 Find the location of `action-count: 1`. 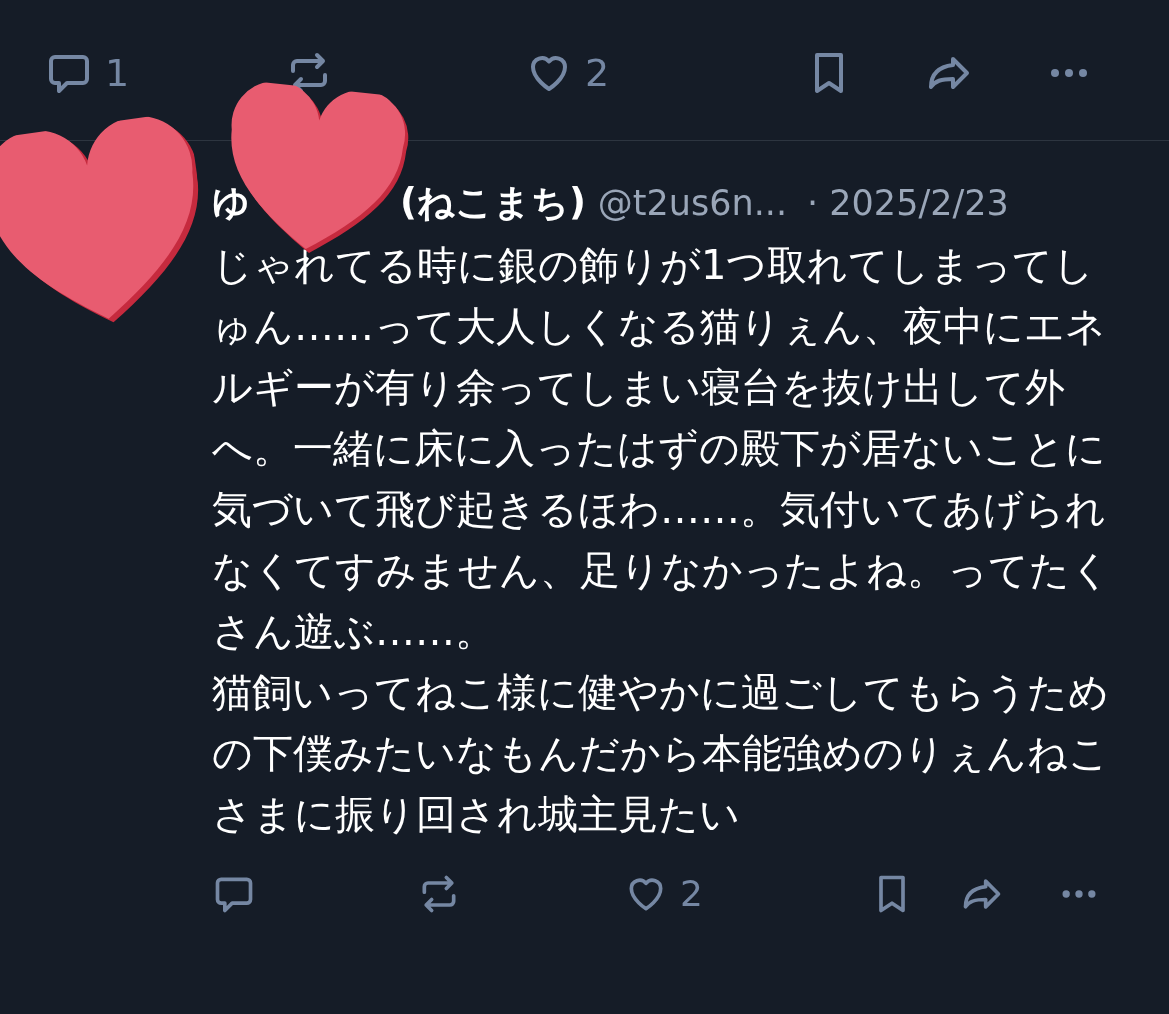

action-count: 1 is located at coordinates (117, 73).